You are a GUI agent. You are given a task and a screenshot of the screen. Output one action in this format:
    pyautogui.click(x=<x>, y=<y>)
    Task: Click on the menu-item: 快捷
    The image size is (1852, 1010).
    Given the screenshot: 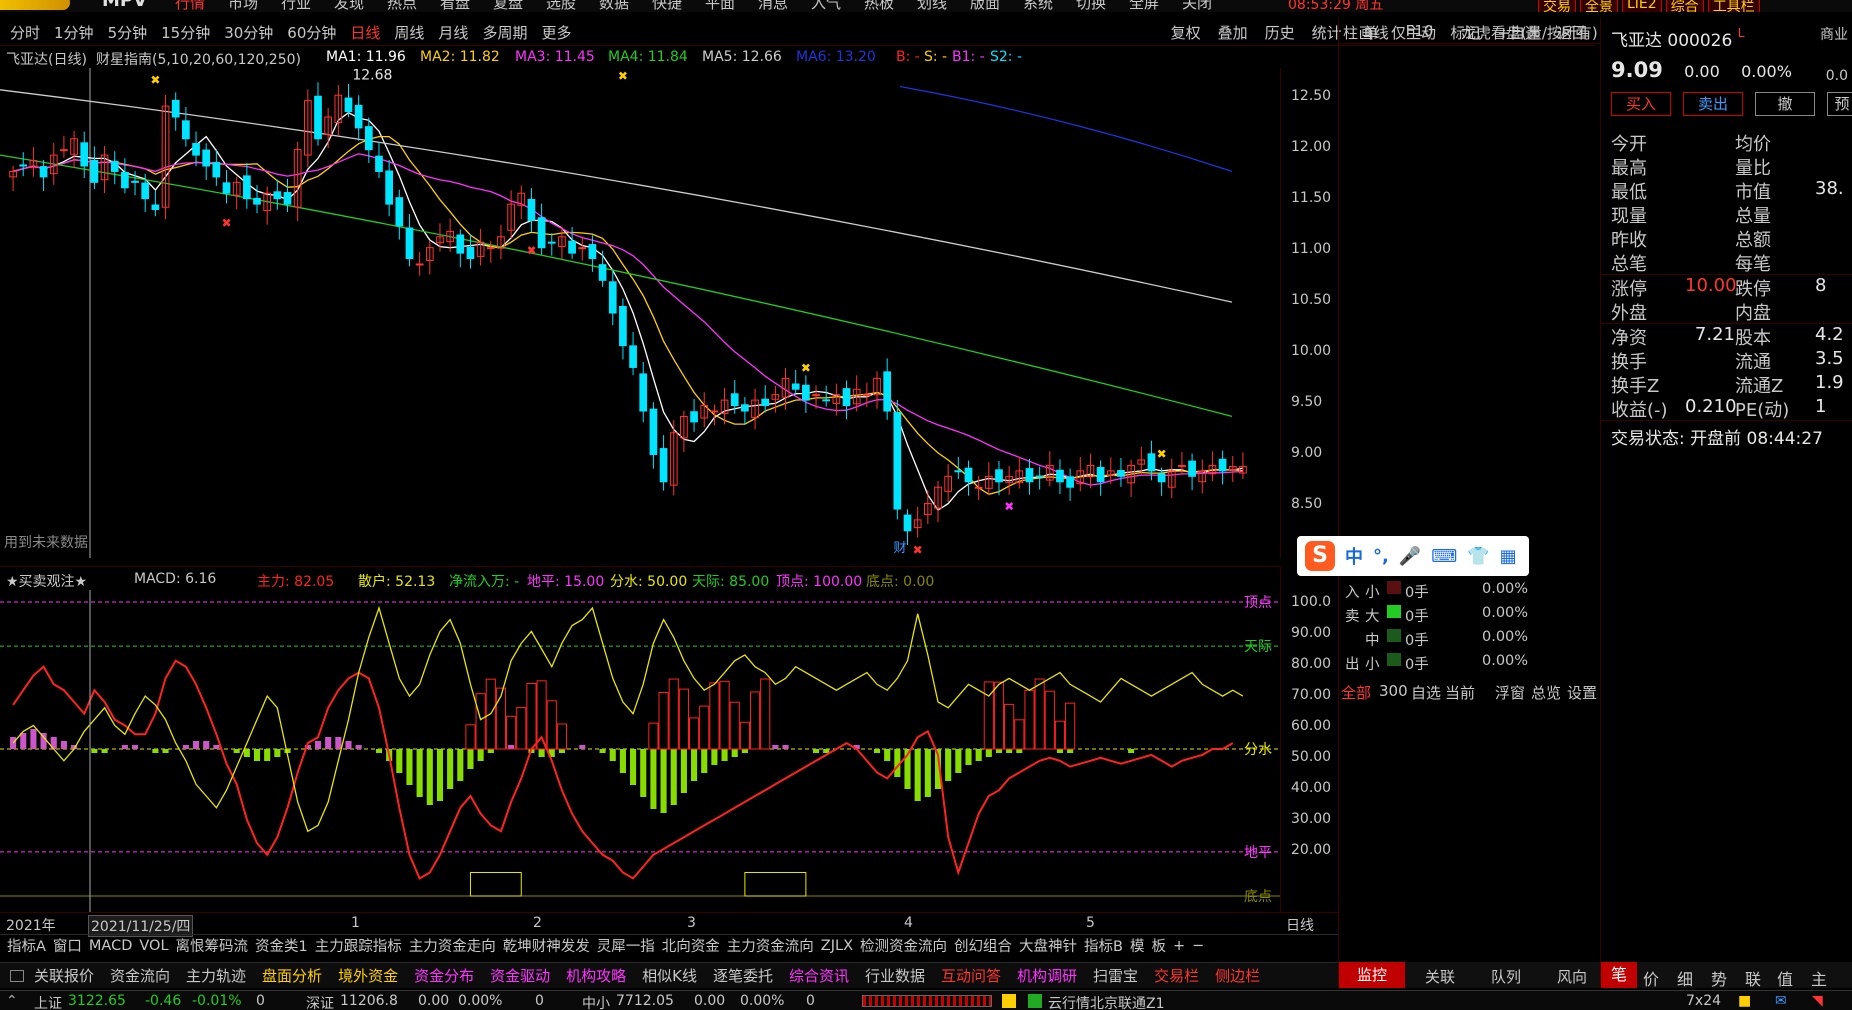 What is the action you would take?
    pyautogui.click(x=678, y=6)
    